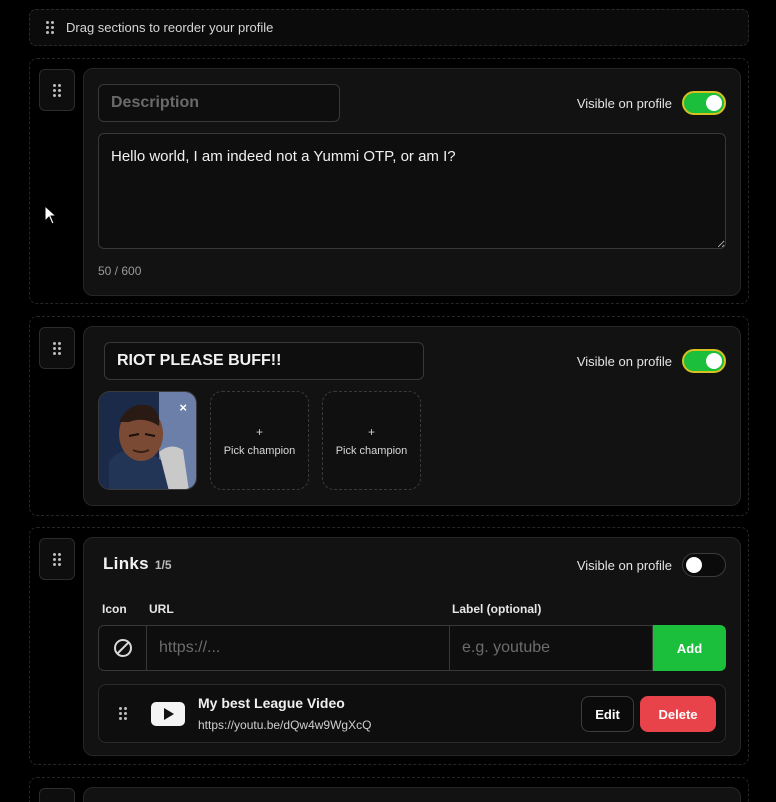 This screenshot has width=776, height=802. I want to click on next-section-drag-handle, so click(57, 795).